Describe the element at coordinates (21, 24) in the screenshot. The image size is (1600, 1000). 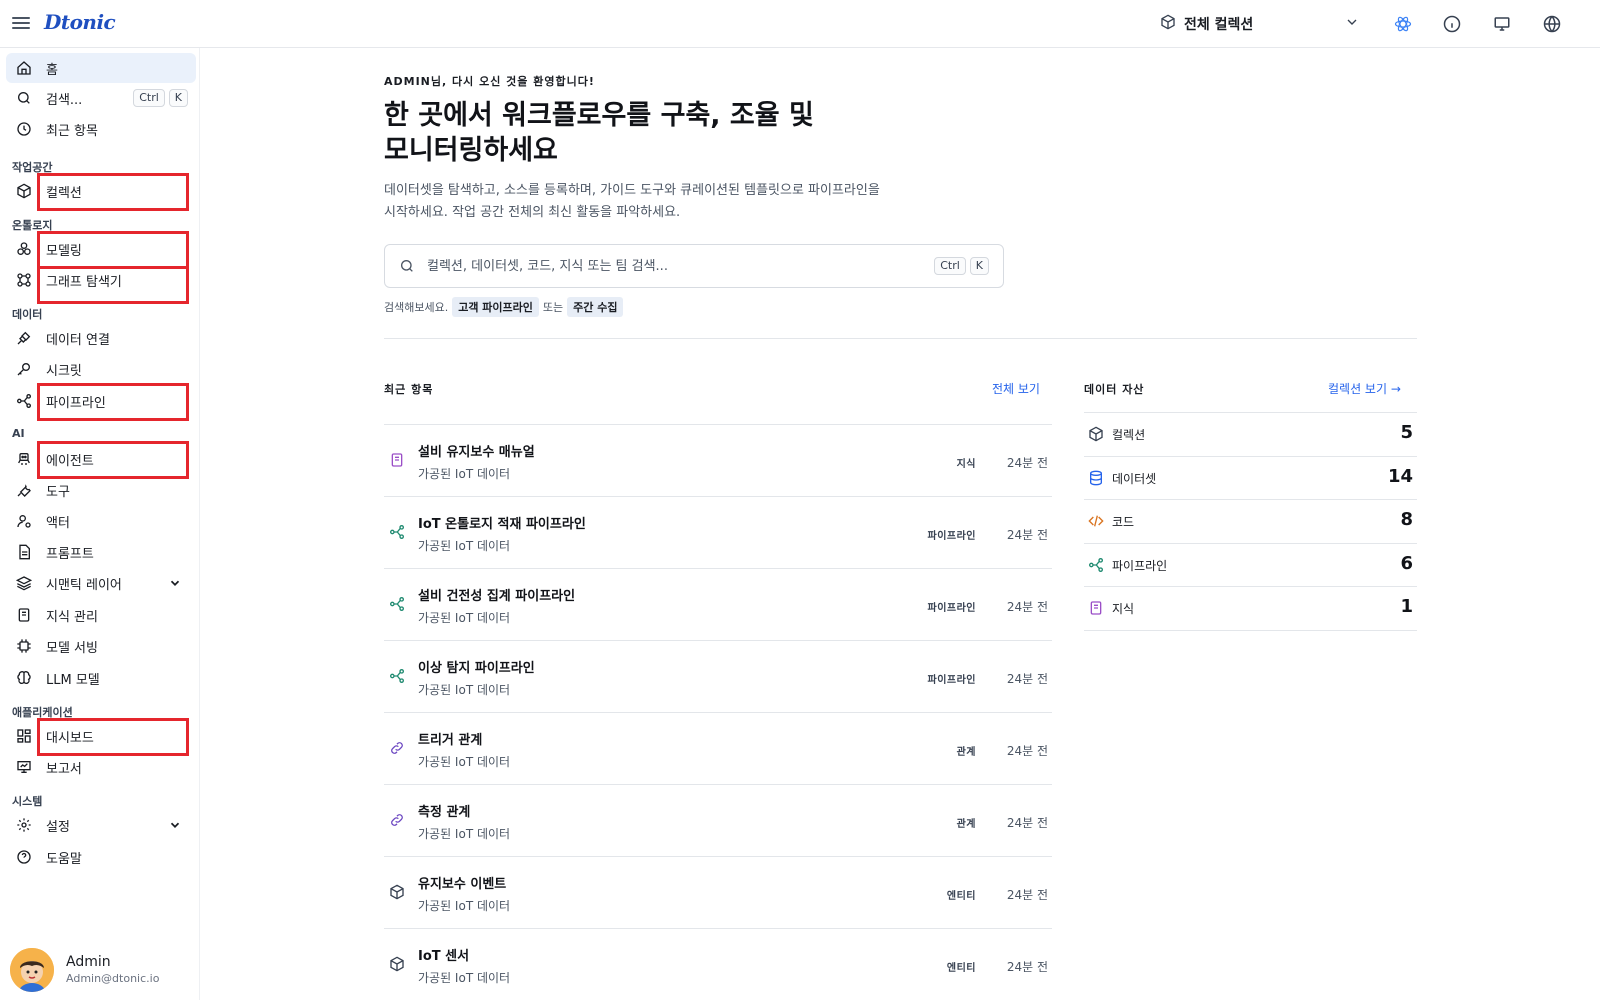
I see `menu-icon` at that location.